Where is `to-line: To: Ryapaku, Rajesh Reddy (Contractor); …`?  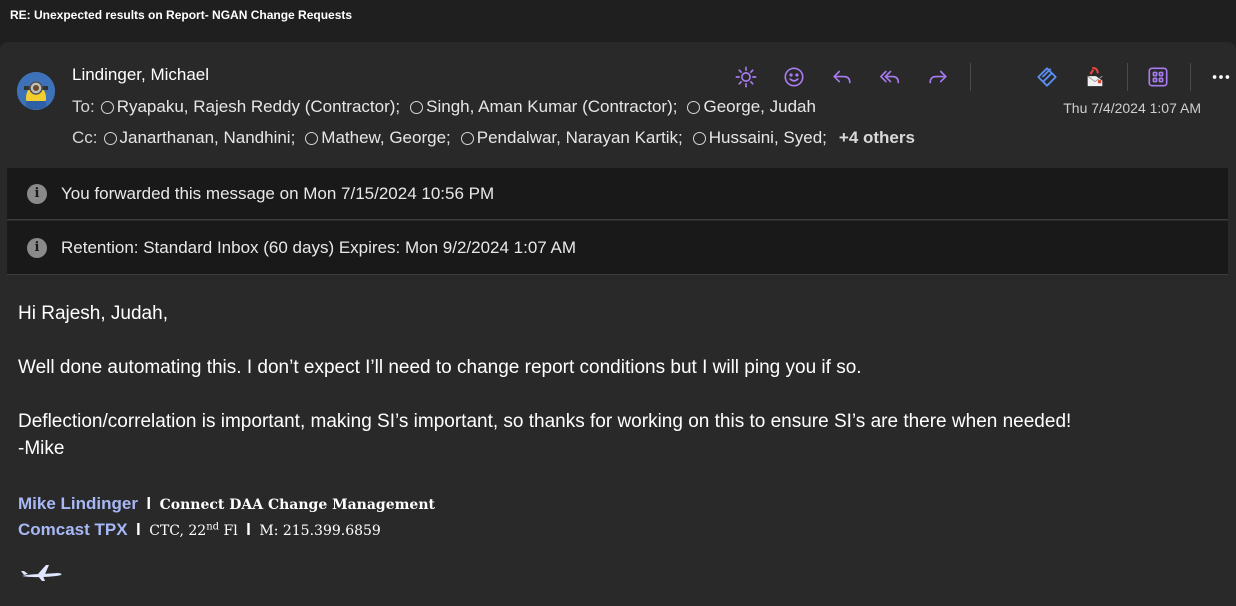
to-line: To: Ryapaku, Rajesh Reddy (Contractor); … is located at coordinates (449, 107).